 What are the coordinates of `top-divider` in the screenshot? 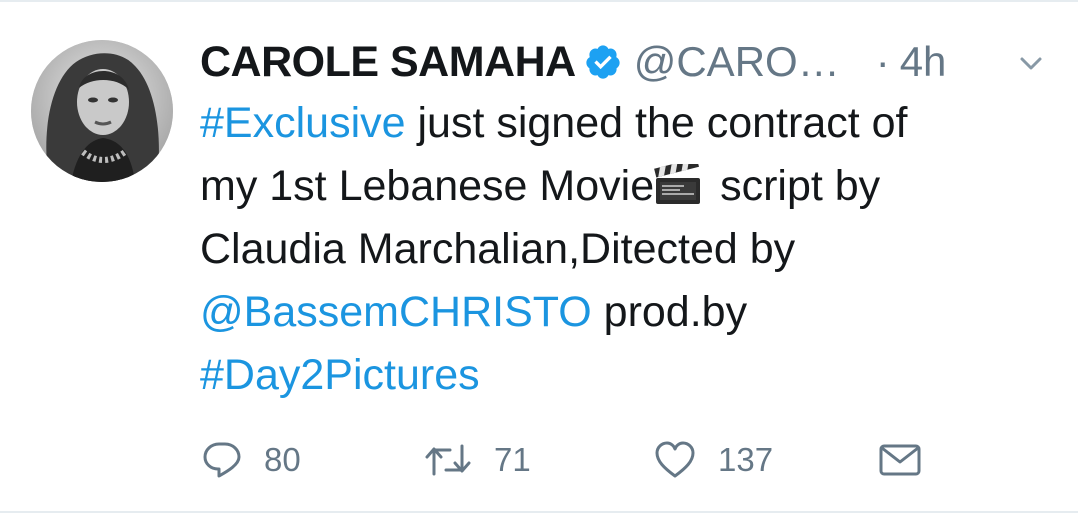 It's located at (539, 1).